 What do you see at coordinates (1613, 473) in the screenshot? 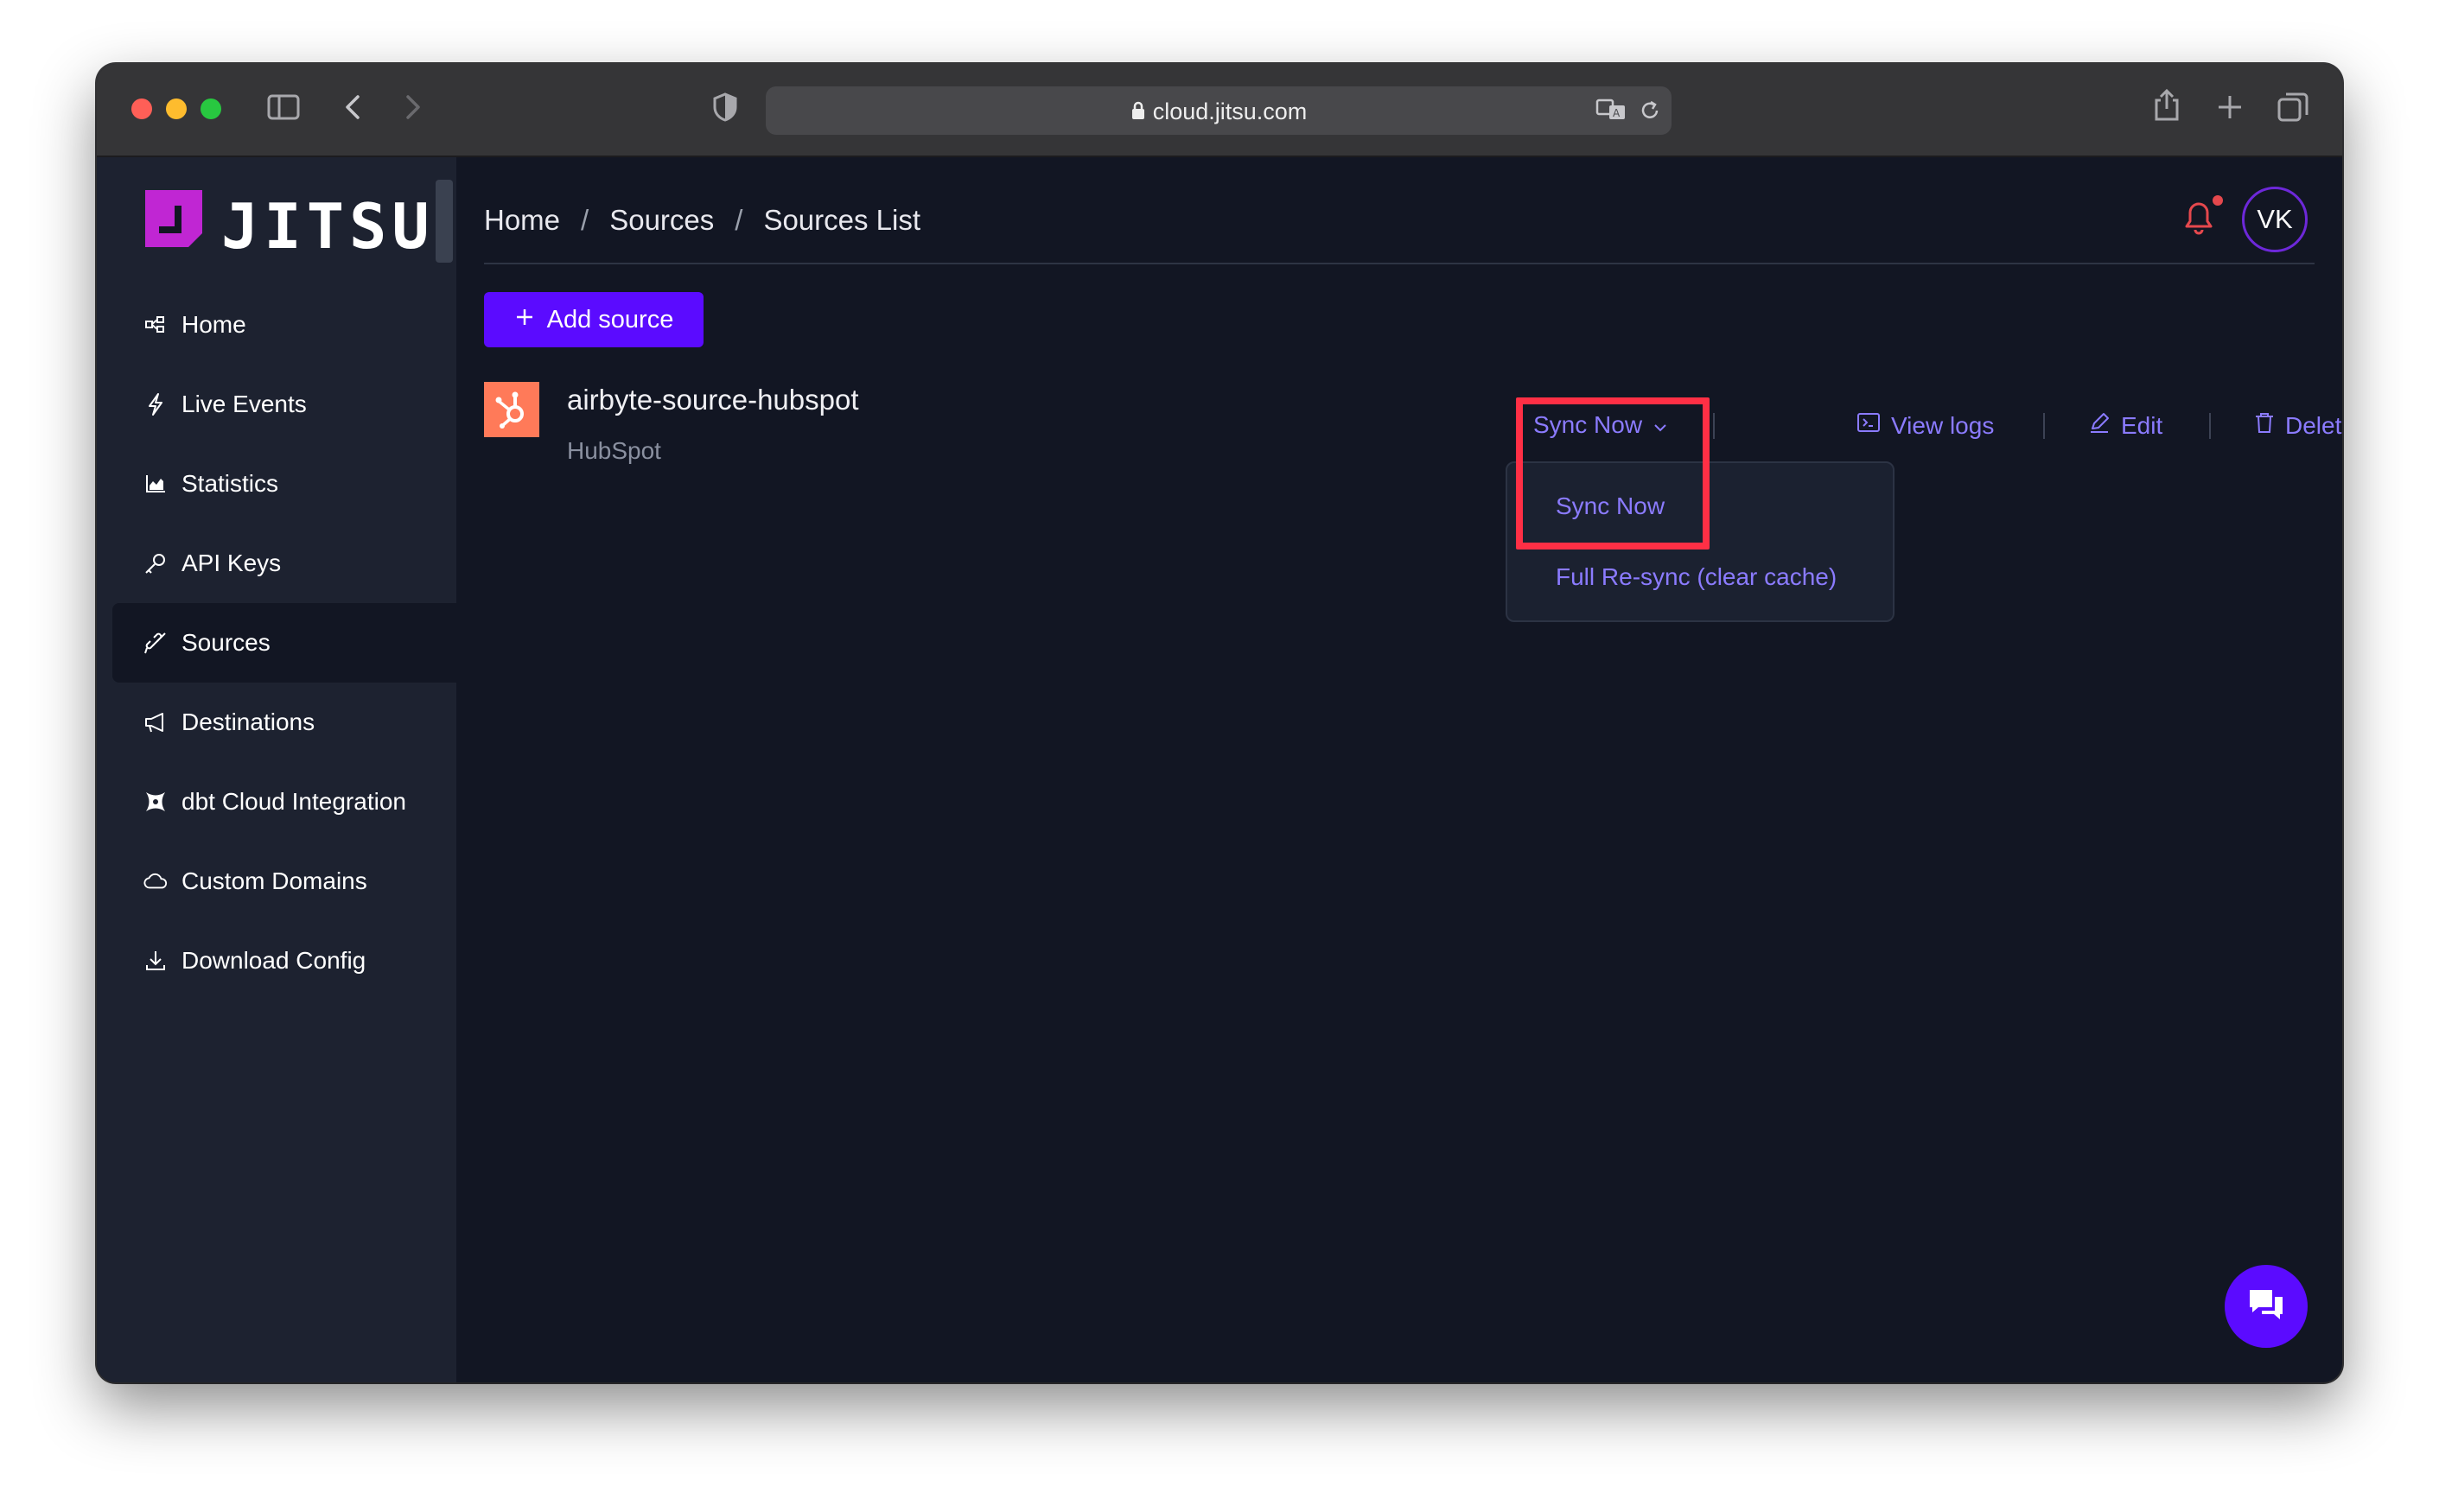
I see `highlight-box` at bounding box center [1613, 473].